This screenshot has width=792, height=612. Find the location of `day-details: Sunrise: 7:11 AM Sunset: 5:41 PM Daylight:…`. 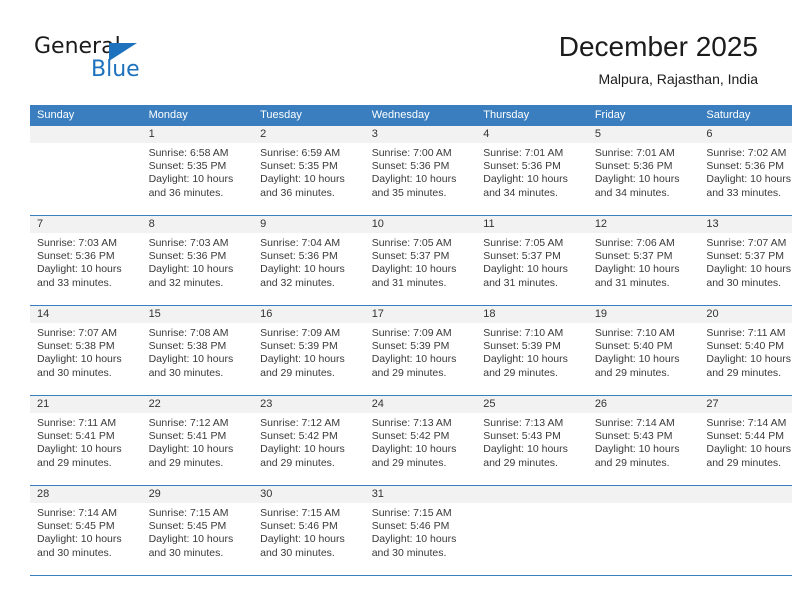

day-details: Sunrise: 7:11 AM Sunset: 5:41 PM Daylight:… is located at coordinates (86, 441).